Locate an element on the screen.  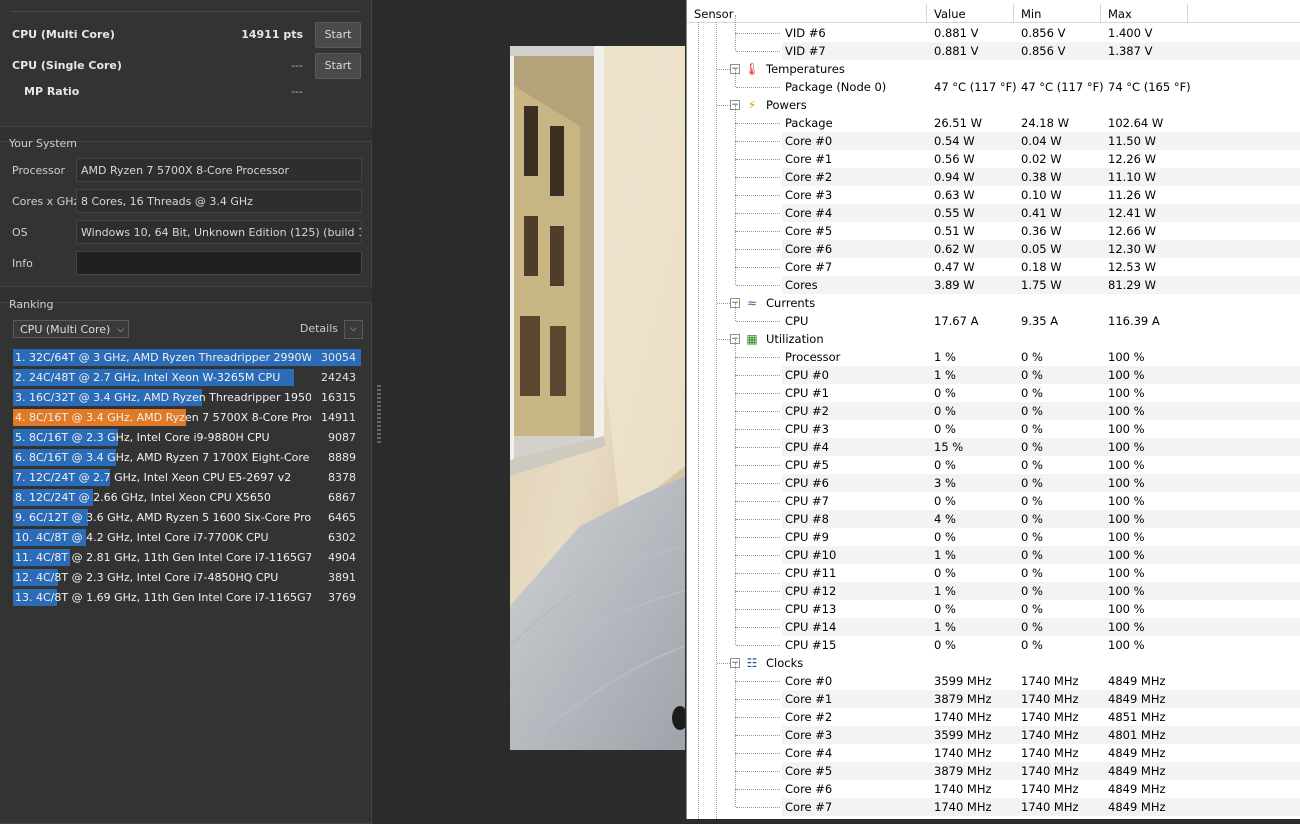
details-toggle-button: ⌵ is located at coordinates (353, 329).